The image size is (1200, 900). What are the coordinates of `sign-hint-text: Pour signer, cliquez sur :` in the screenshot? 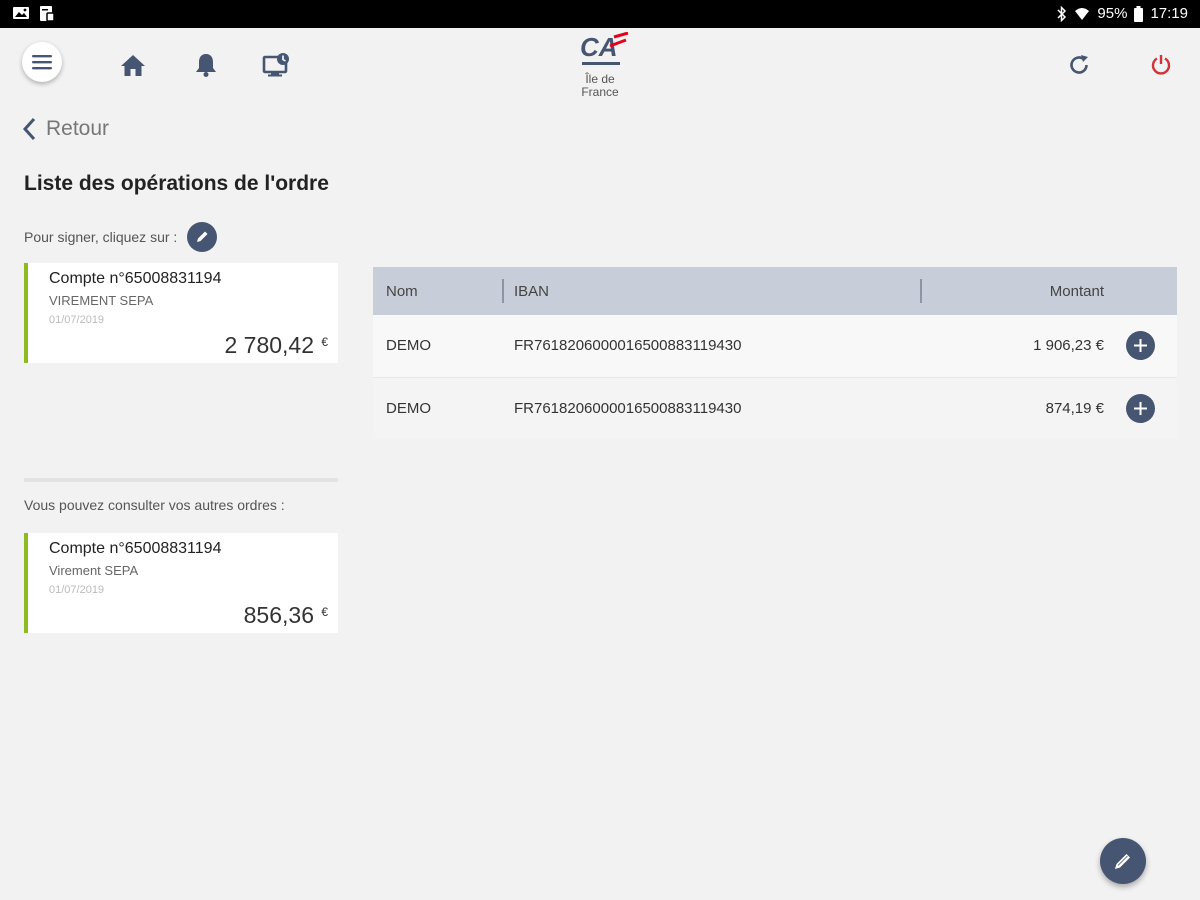 It's located at (101, 237).